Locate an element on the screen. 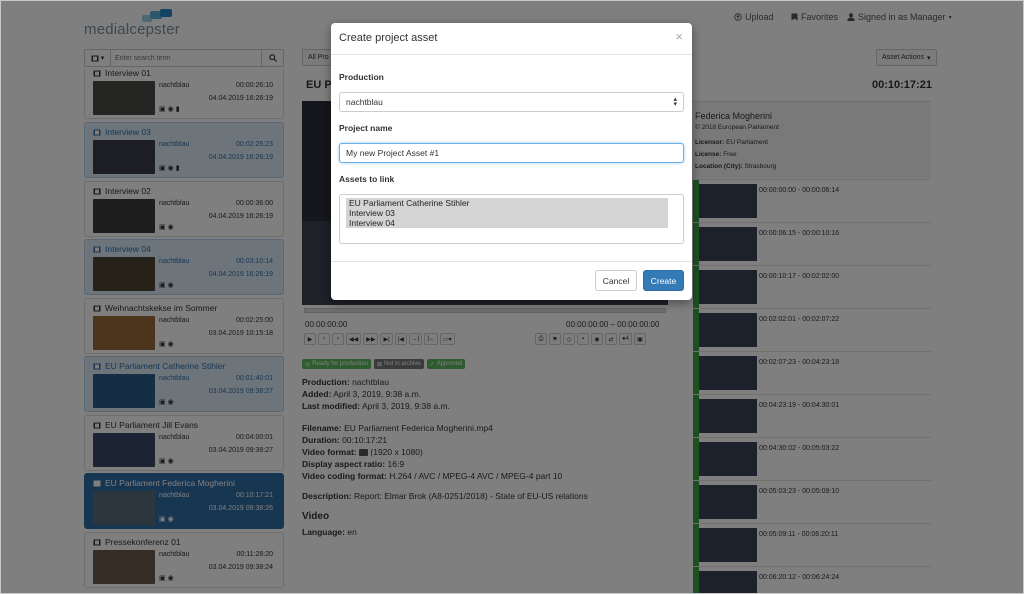 The height and width of the screenshot is (594, 1024). linked-asset-option: EU Parliament Catherine Stihler is located at coordinates (507, 203).